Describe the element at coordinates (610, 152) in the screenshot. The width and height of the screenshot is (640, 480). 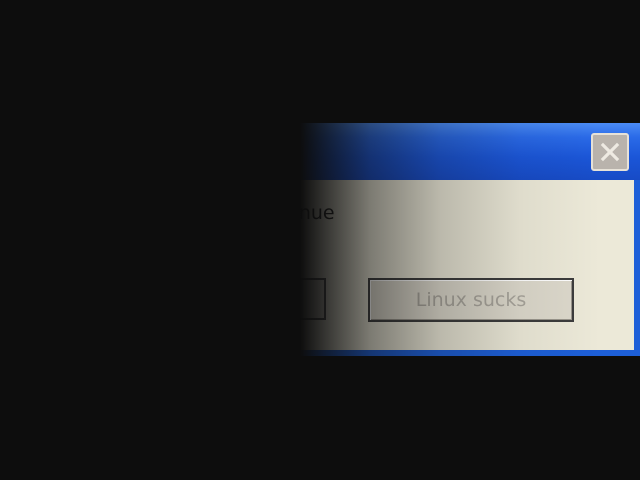
I see `close-button` at that location.